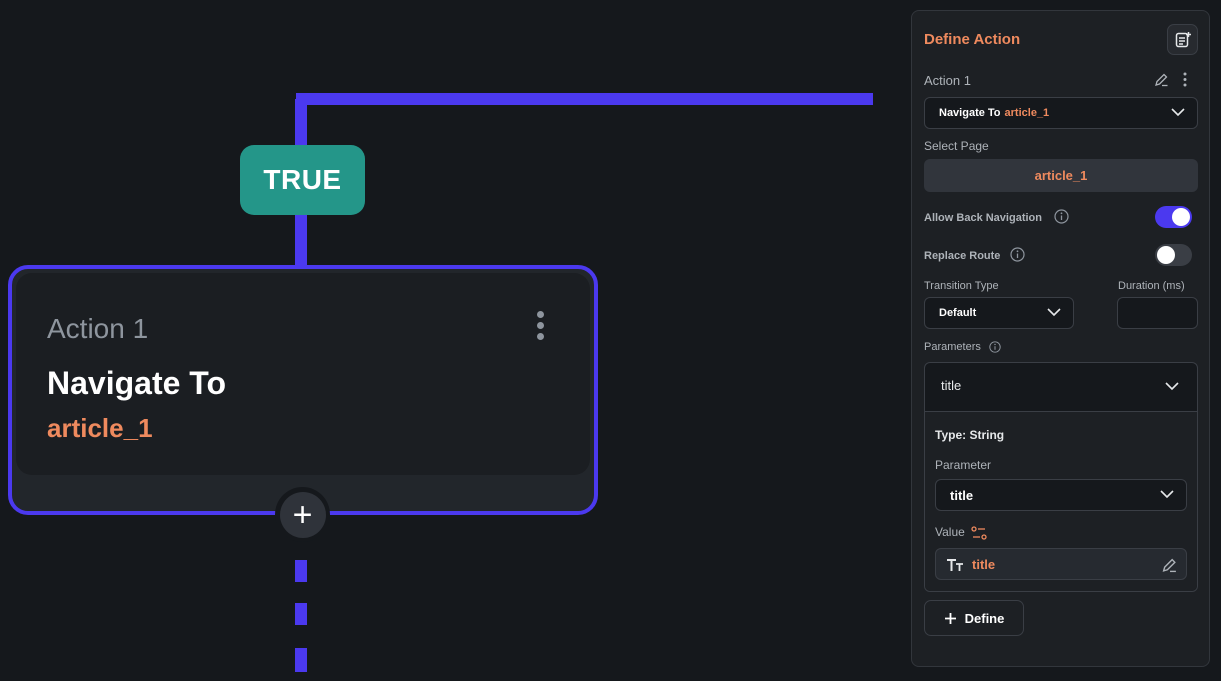 This screenshot has width=1221, height=681. Describe the element at coordinates (1027, 113) in the screenshot. I see `action-type-value: article_1` at that location.